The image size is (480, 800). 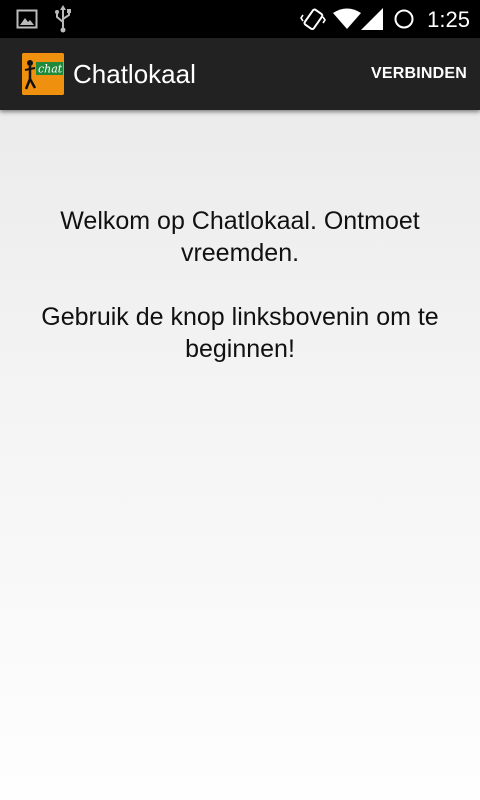 What do you see at coordinates (404, 19) in the screenshot?
I see `sync-icon` at bounding box center [404, 19].